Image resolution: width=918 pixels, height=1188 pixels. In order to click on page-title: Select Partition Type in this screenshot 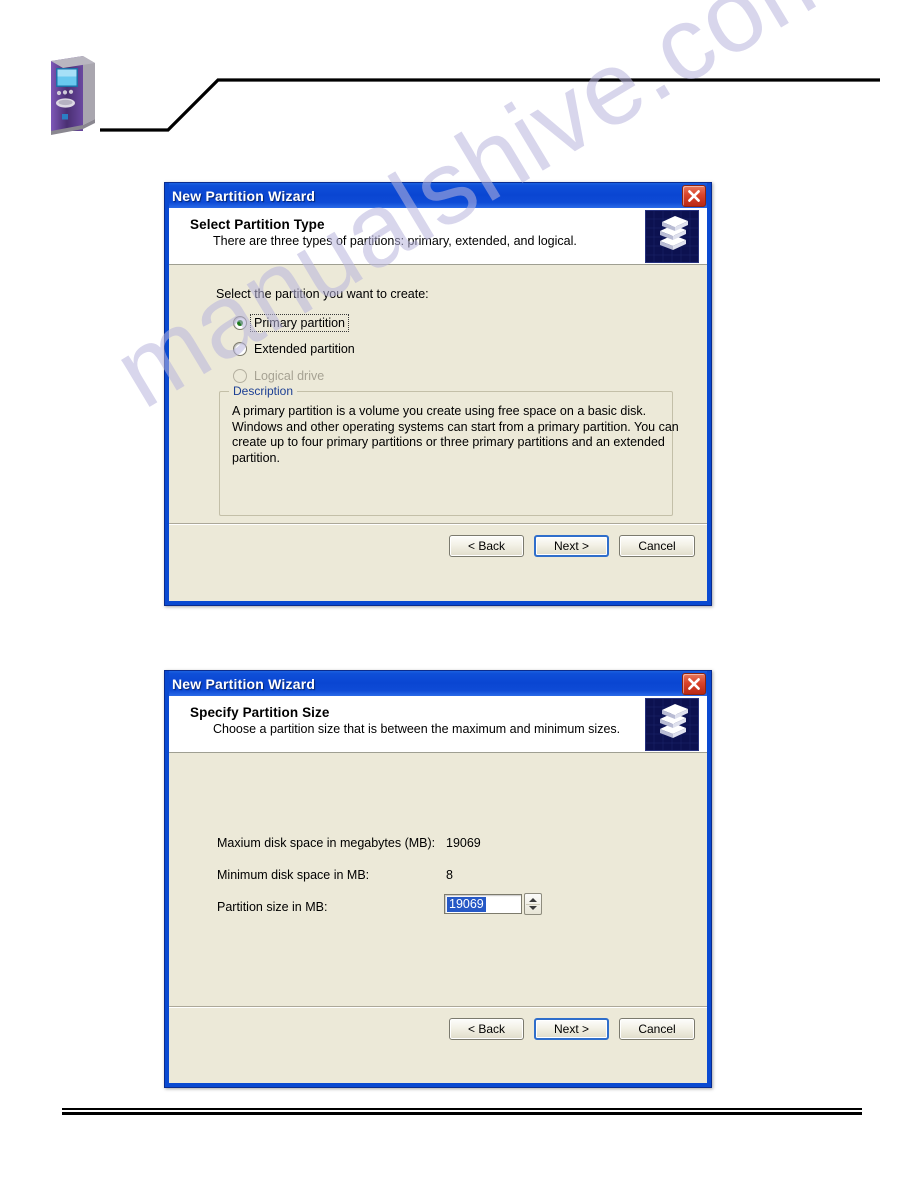, I will do `click(257, 224)`.